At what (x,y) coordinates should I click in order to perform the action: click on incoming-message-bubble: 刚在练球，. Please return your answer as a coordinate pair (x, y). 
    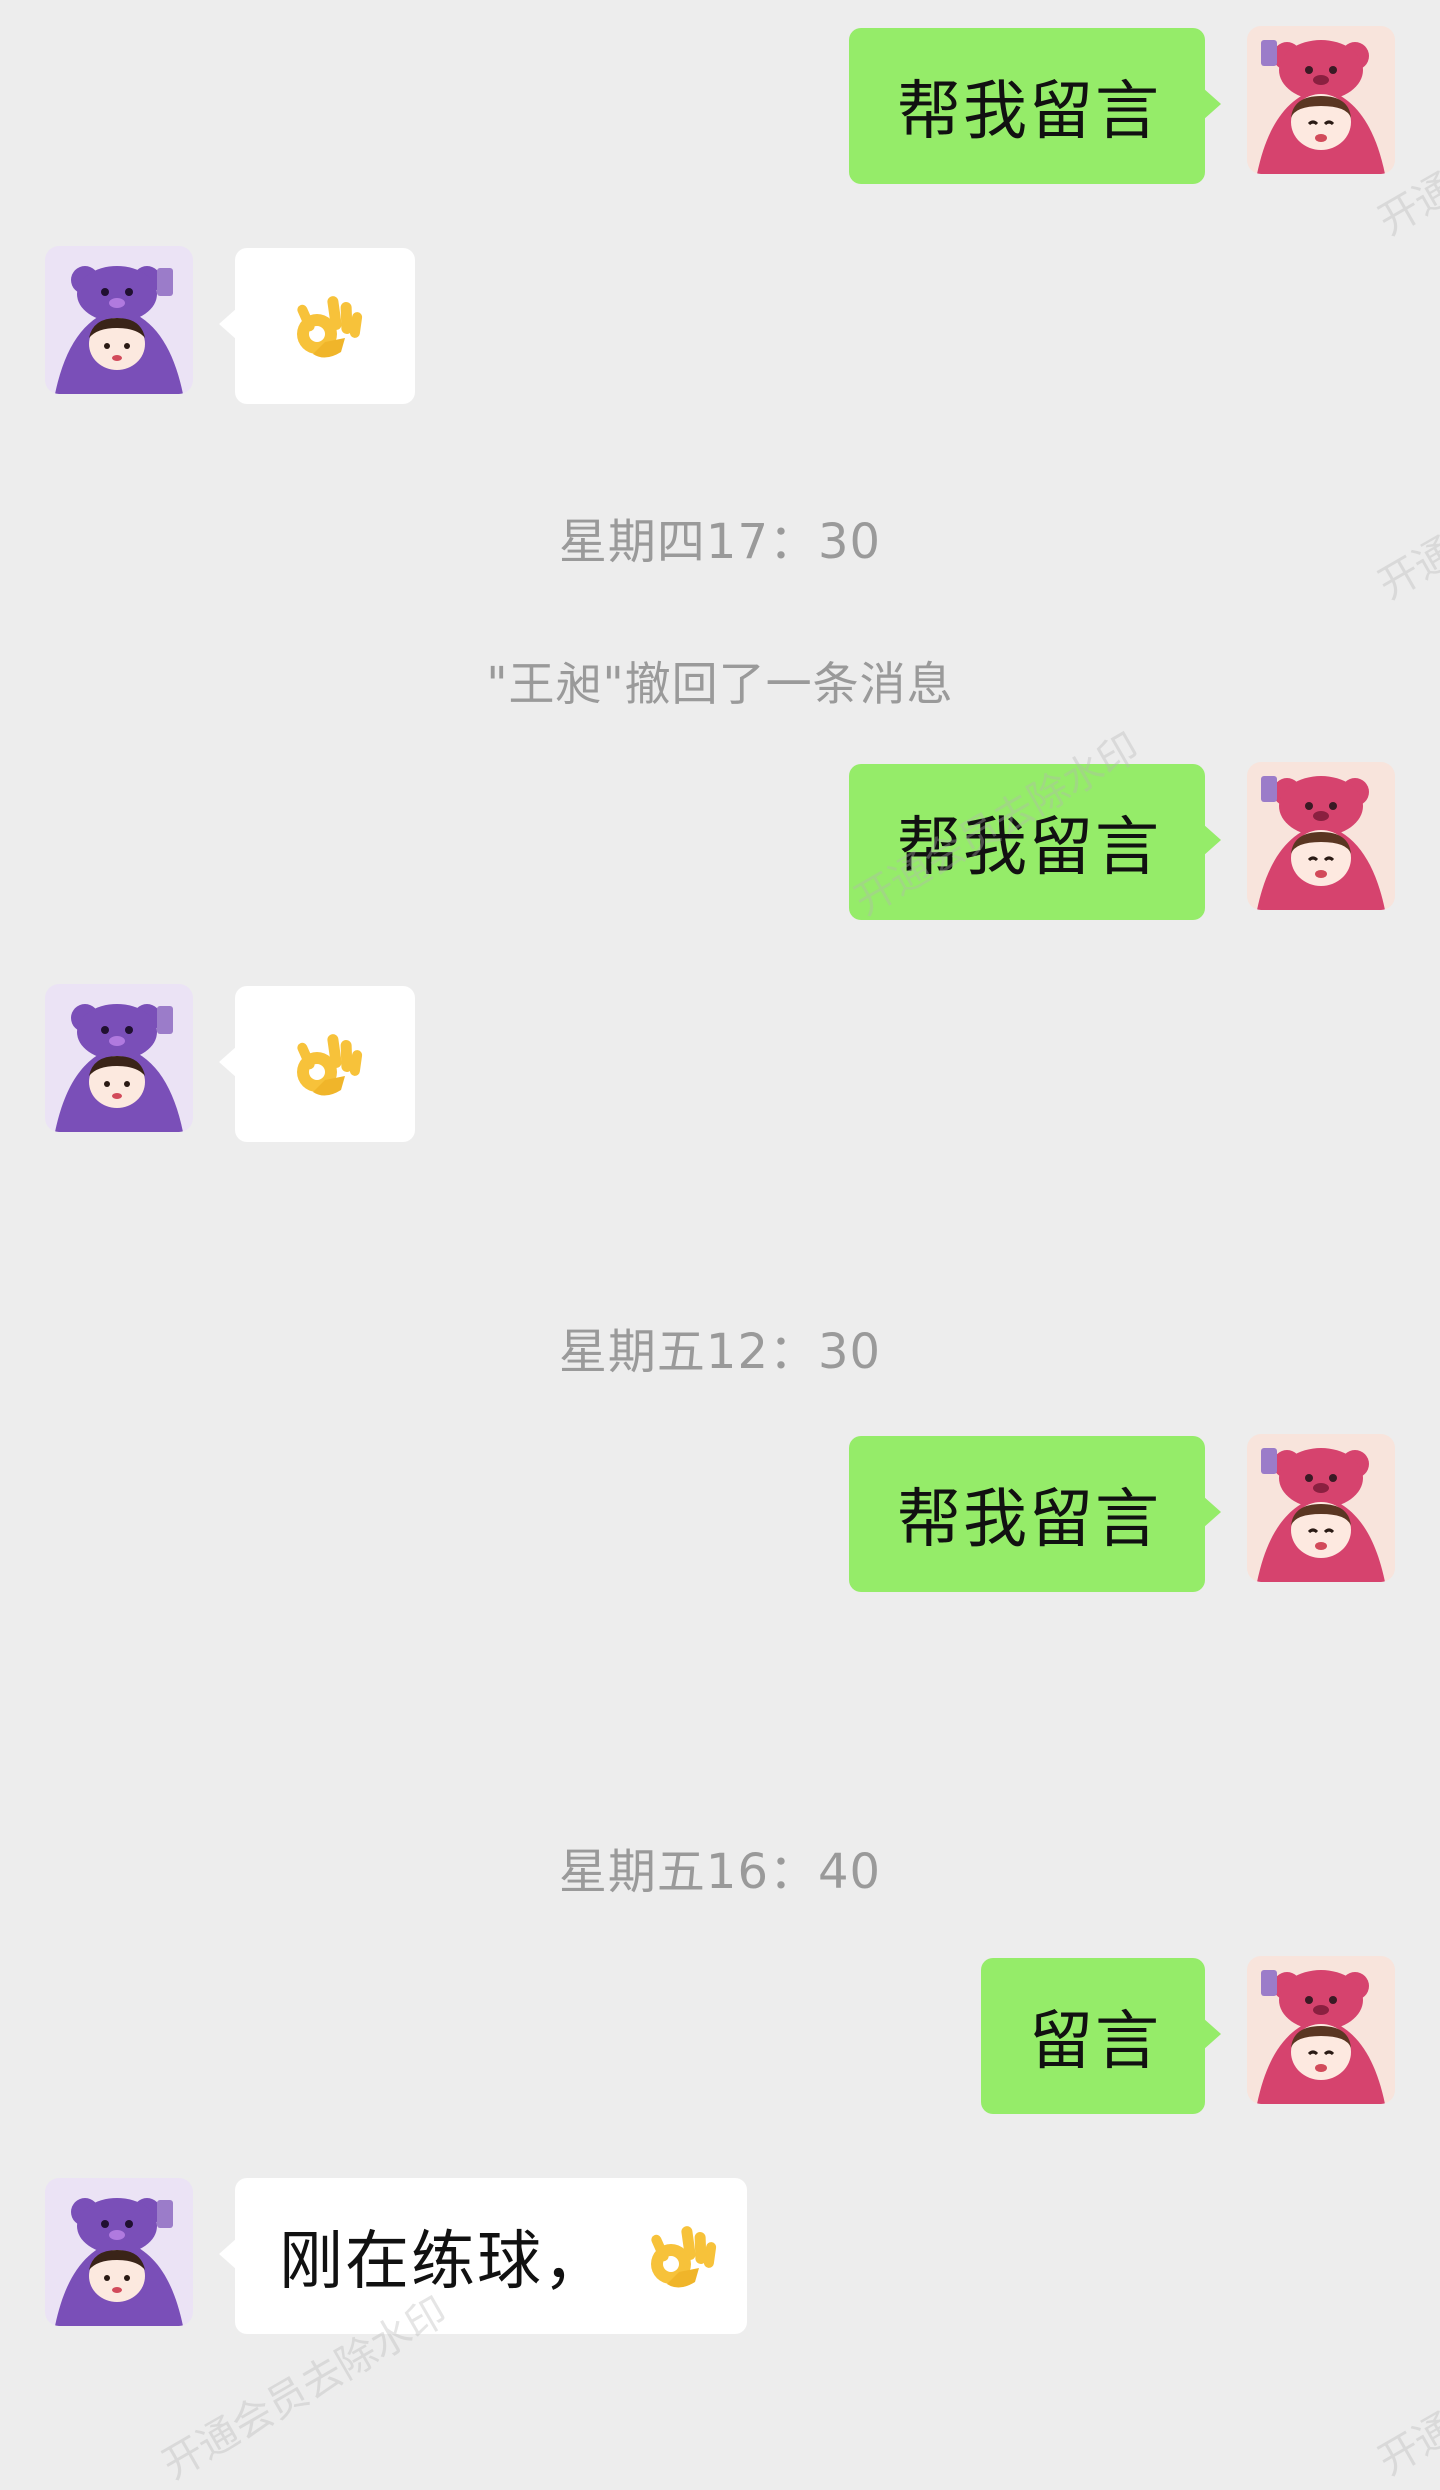
    Looking at the image, I should click on (483, 2256).